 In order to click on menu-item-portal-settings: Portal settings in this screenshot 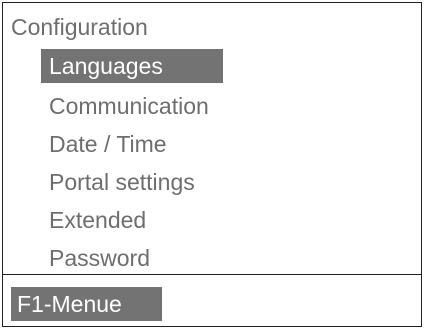, I will do `click(132, 182)`.